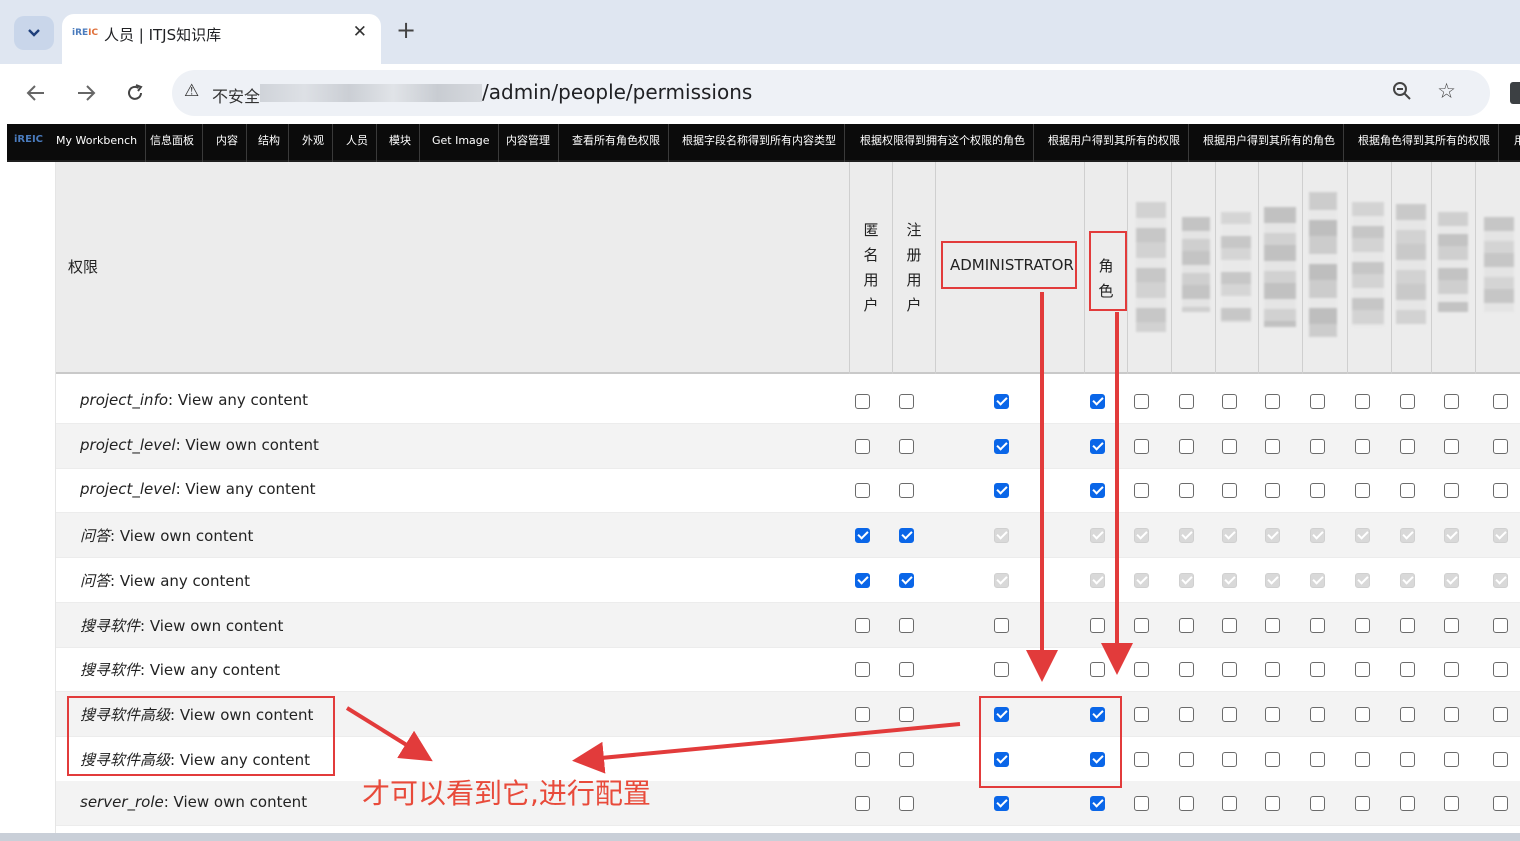 This screenshot has width=1520, height=841. Describe the element at coordinates (360, 32) in the screenshot. I see `close-icon: ✕` at that location.